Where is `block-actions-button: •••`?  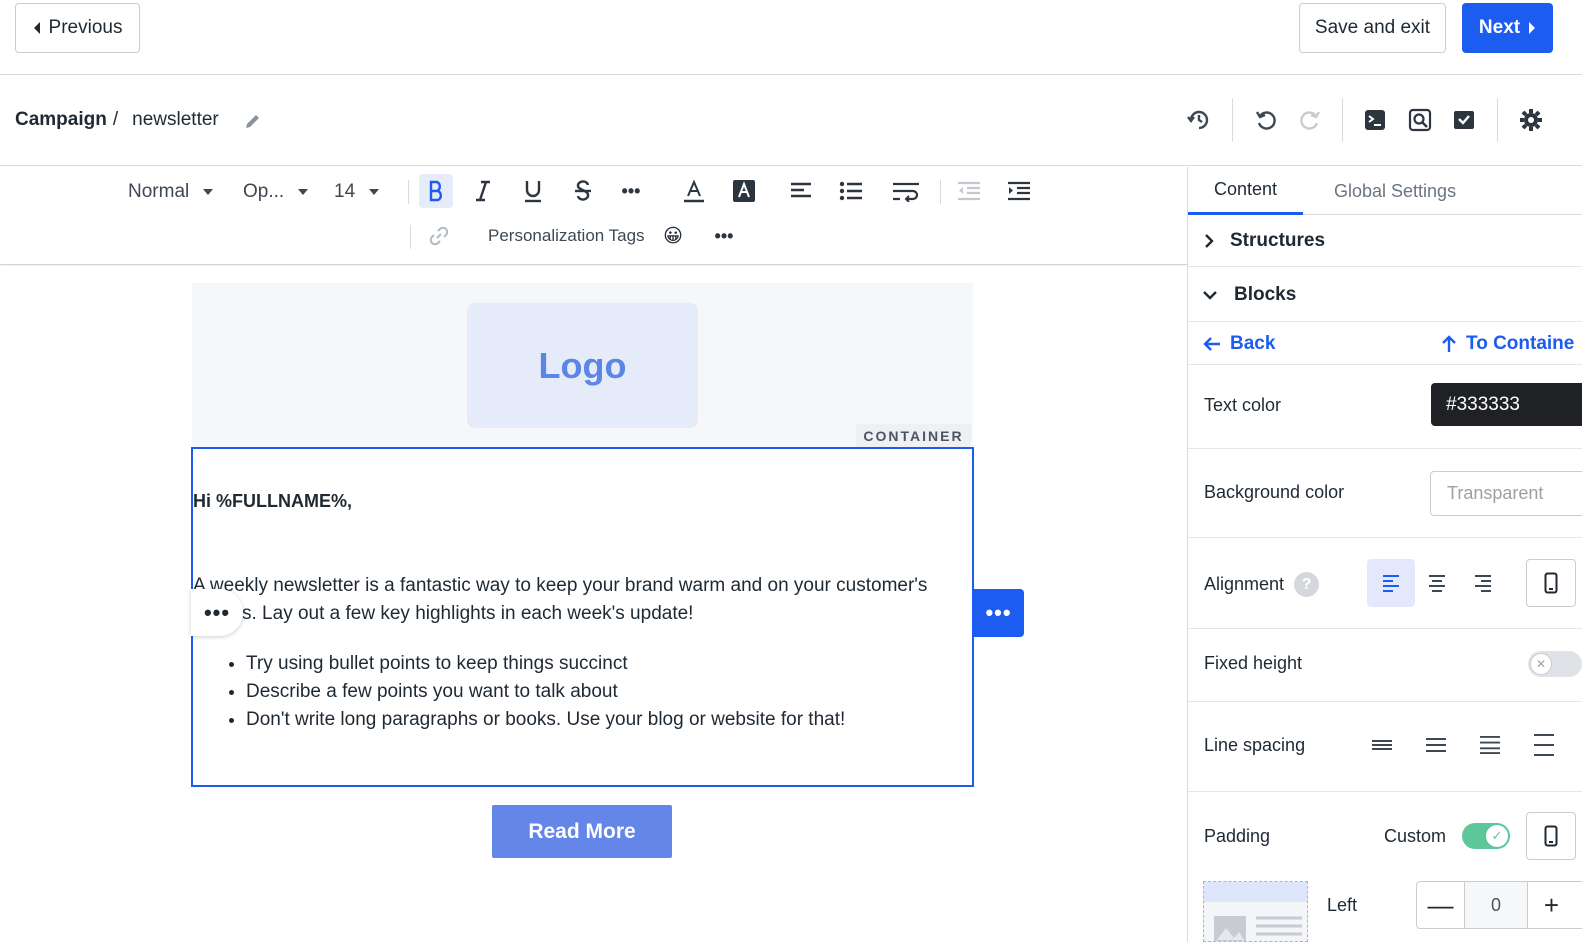
block-actions-button: ••• is located at coordinates (217, 612).